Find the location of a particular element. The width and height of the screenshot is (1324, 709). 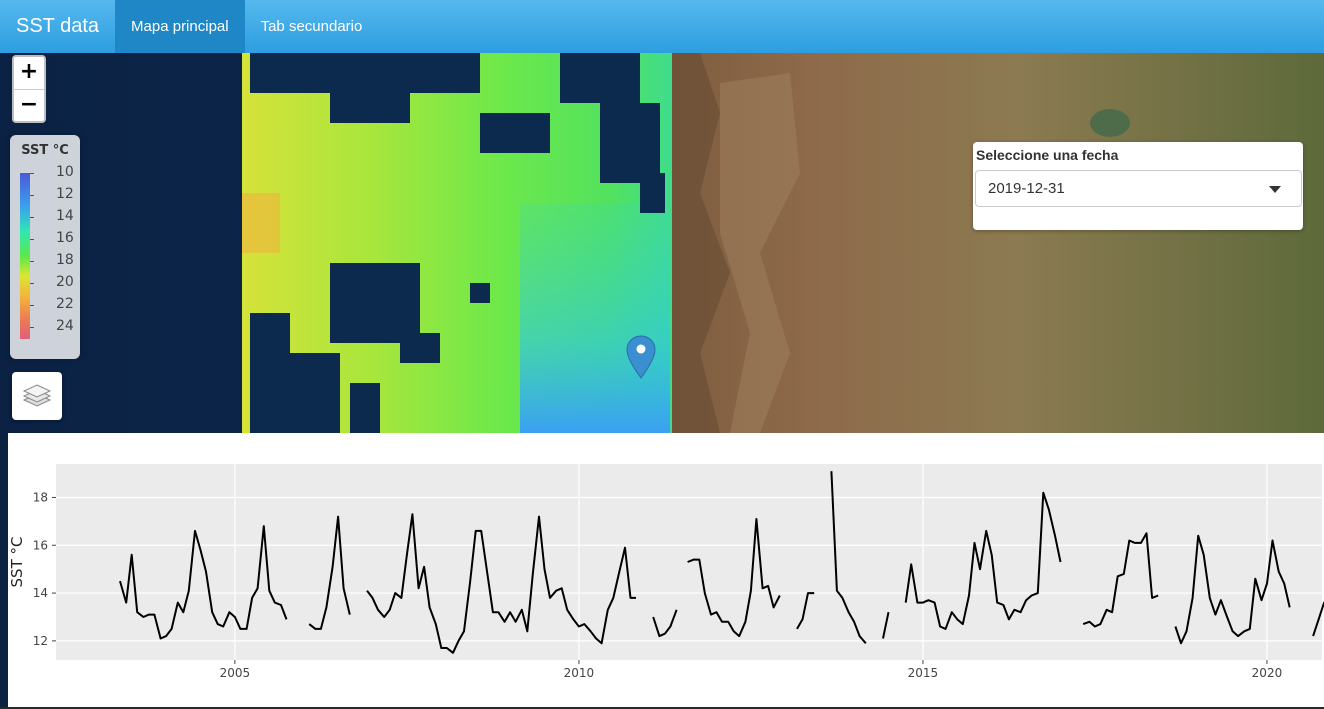

tab-secundario: Tab secundario is located at coordinates (312, 26).